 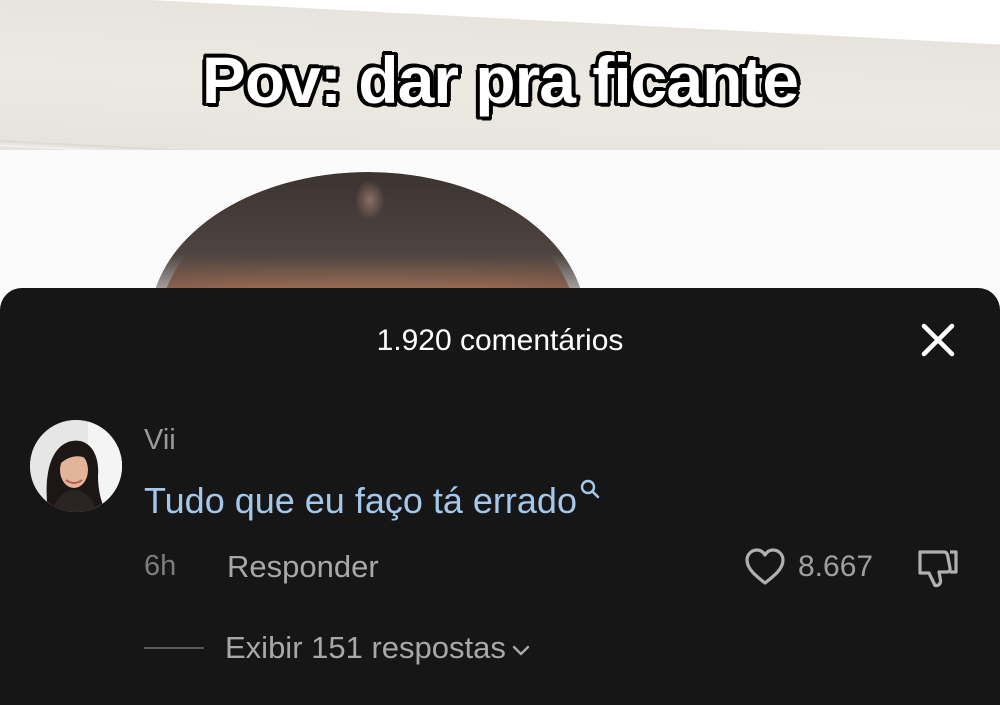 I want to click on close-button, so click(x=938, y=340).